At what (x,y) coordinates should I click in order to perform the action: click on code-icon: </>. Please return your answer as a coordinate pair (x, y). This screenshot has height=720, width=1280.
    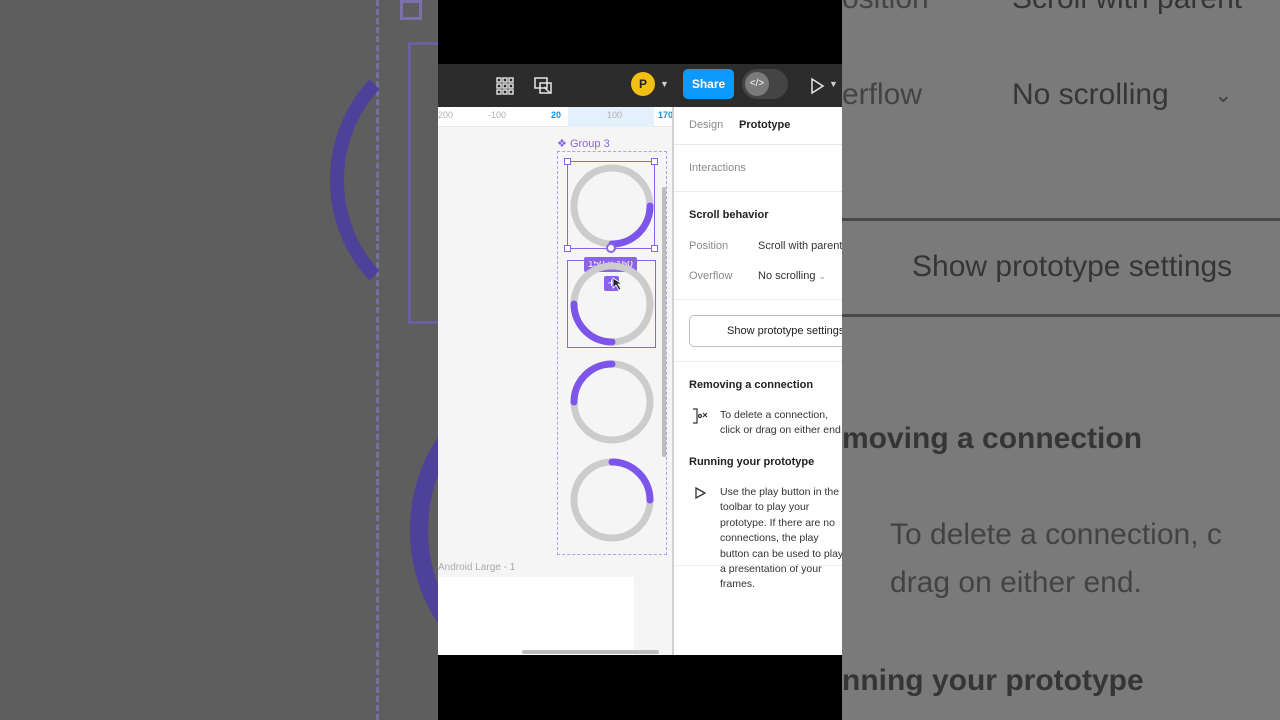
    Looking at the image, I should click on (757, 84).